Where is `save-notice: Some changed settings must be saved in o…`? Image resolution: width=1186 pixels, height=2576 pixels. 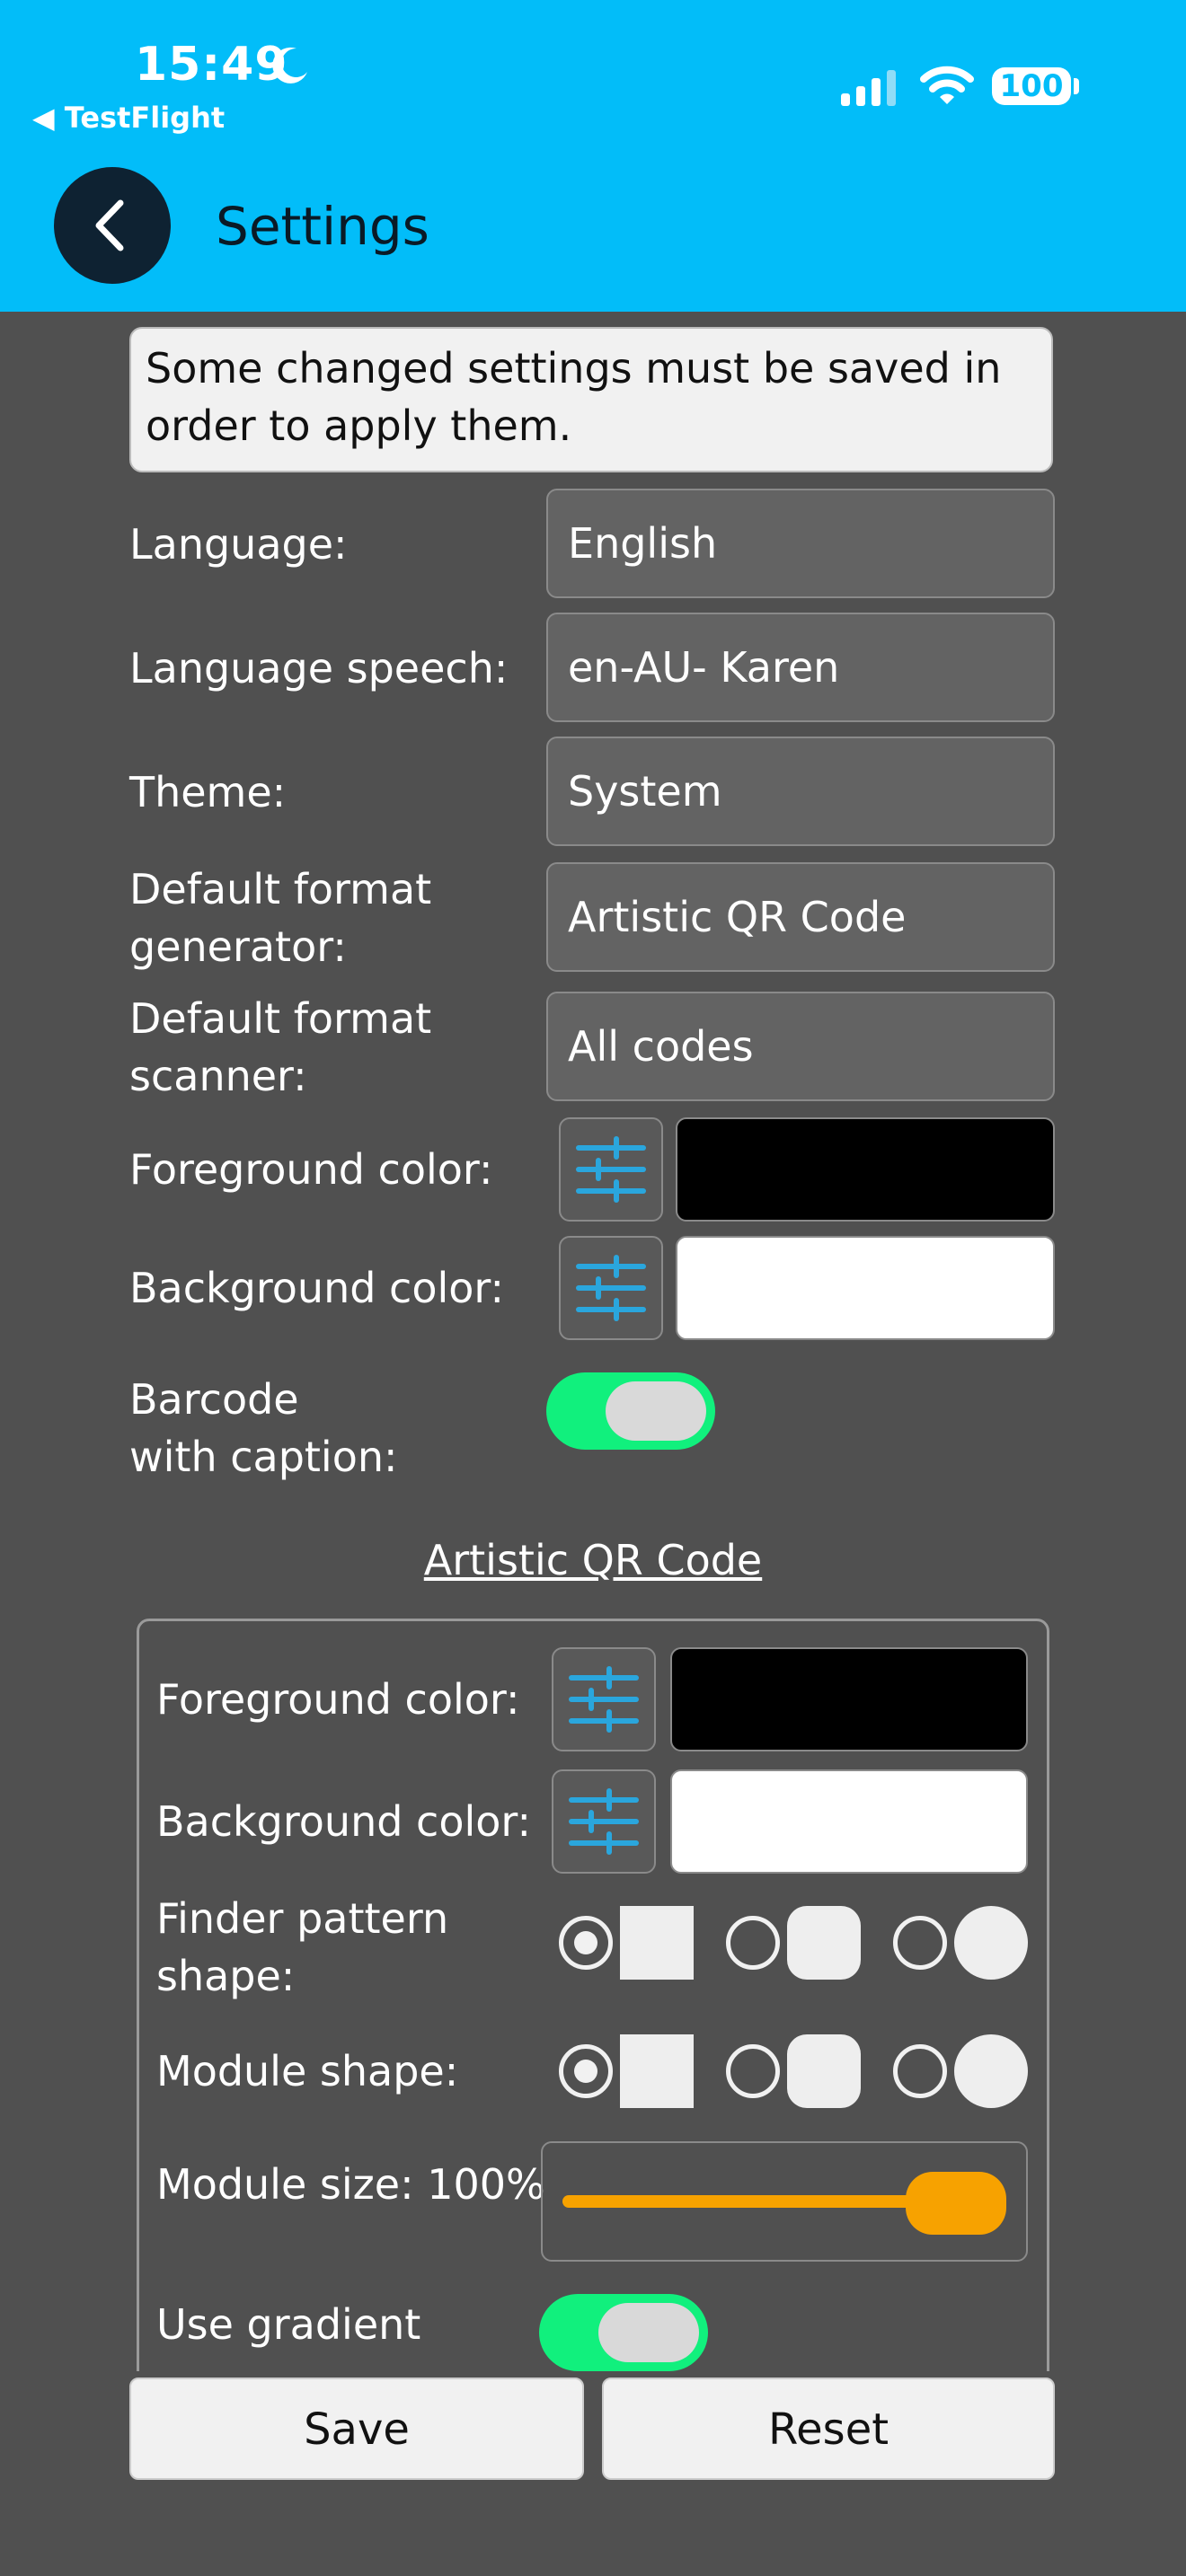 save-notice: Some changed settings must be saved in o… is located at coordinates (591, 399).